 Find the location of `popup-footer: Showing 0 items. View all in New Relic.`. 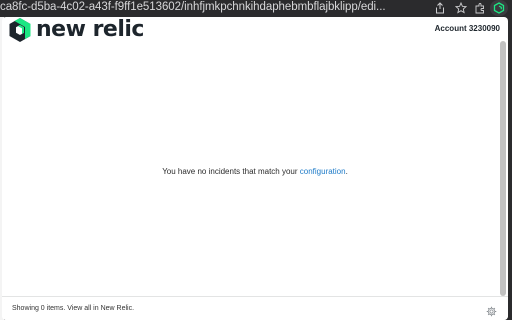

popup-footer: Showing 0 items. View all in New Relic. is located at coordinates (255, 308).